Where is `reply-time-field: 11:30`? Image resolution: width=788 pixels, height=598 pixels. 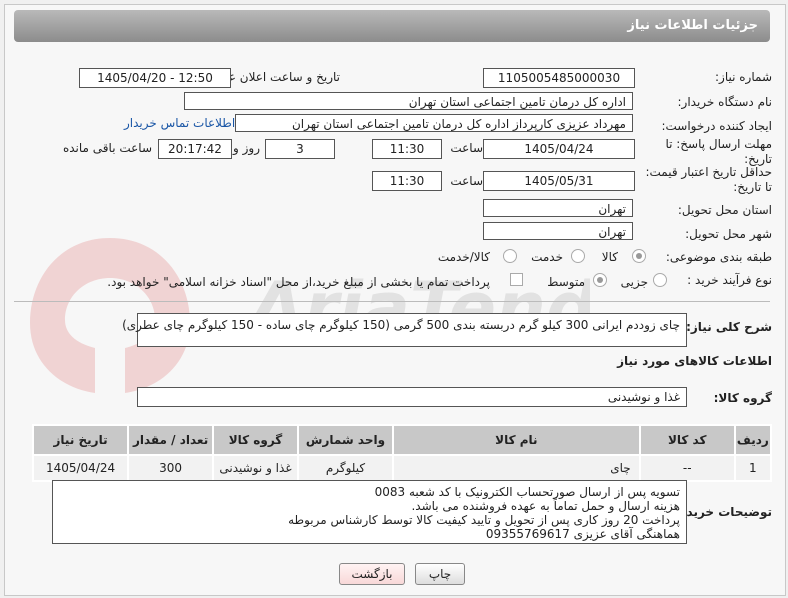
reply-time-field: 11:30 is located at coordinates (407, 149).